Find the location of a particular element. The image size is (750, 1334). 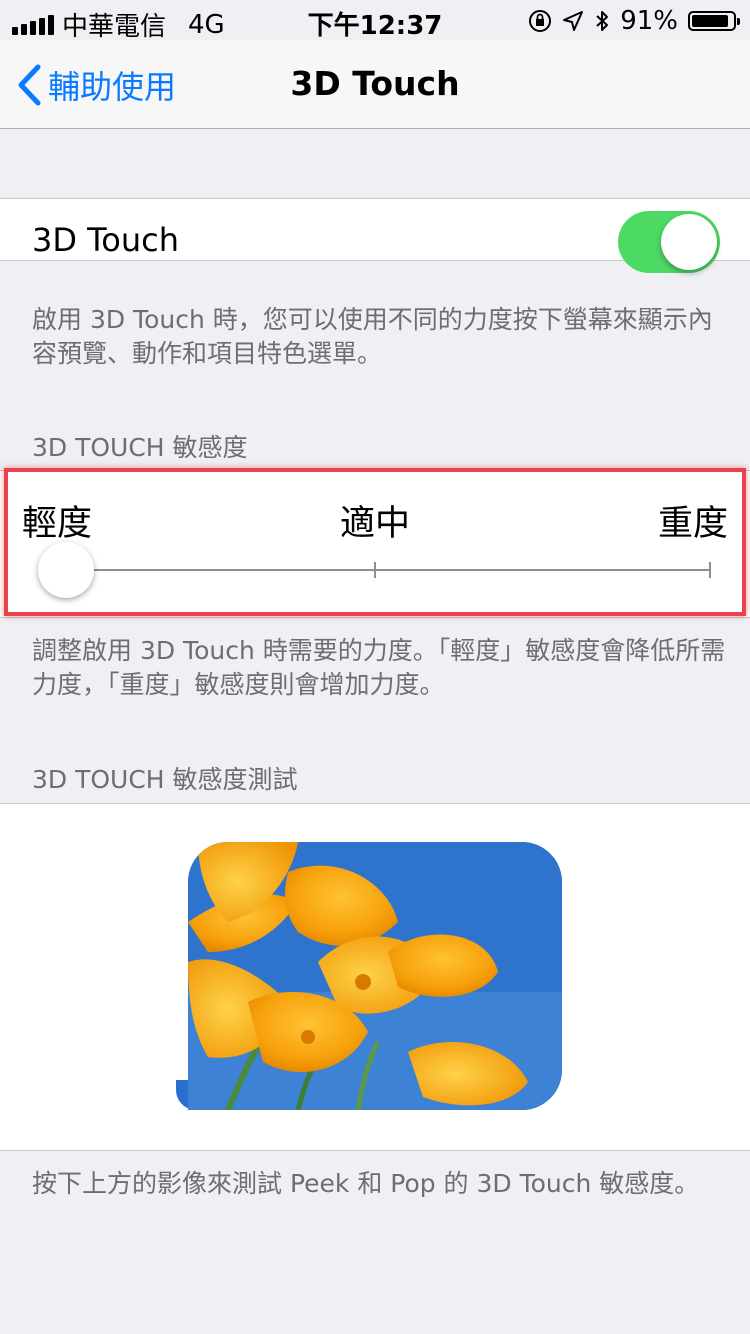

3d-touch-toggle is located at coordinates (669, 242).